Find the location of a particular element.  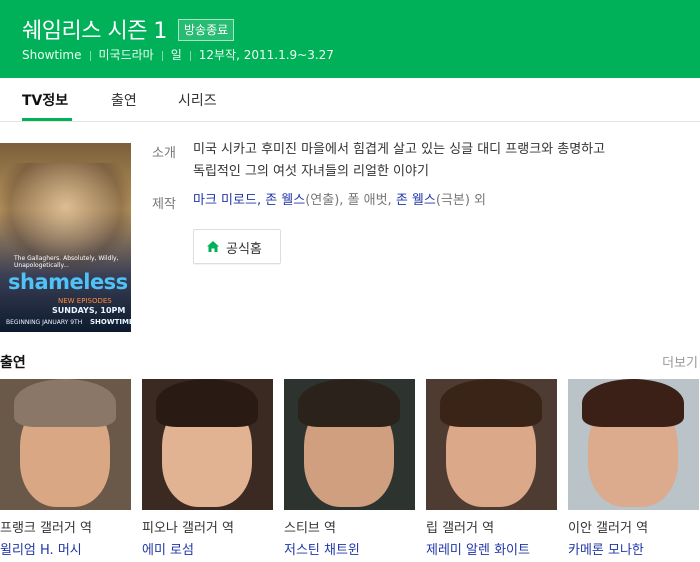

cast-card: 립 갤러거 역 제레미 알렌 화이트 is located at coordinates (491, 468).